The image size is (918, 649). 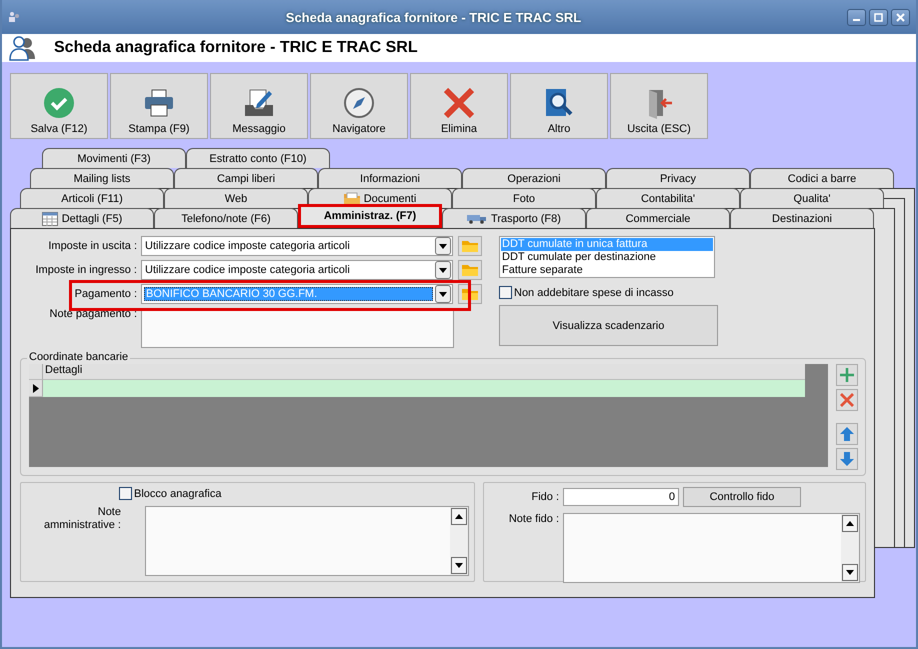 What do you see at coordinates (106, 294) in the screenshot?
I see `field-label: Pagamento :` at bounding box center [106, 294].